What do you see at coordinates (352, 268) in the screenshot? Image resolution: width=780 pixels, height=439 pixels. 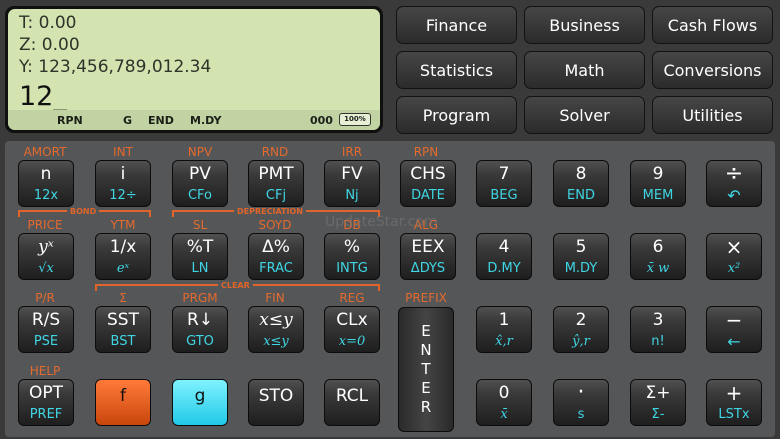 I see `key-g-label: INTG` at bounding box center [352, 268].